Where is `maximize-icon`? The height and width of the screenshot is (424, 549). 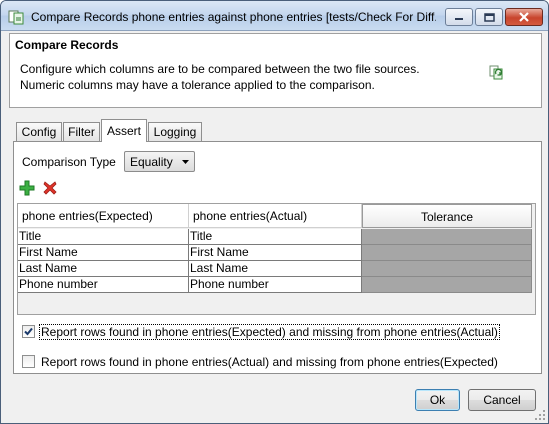
maximize-icon is located at coordinates (489, 17).